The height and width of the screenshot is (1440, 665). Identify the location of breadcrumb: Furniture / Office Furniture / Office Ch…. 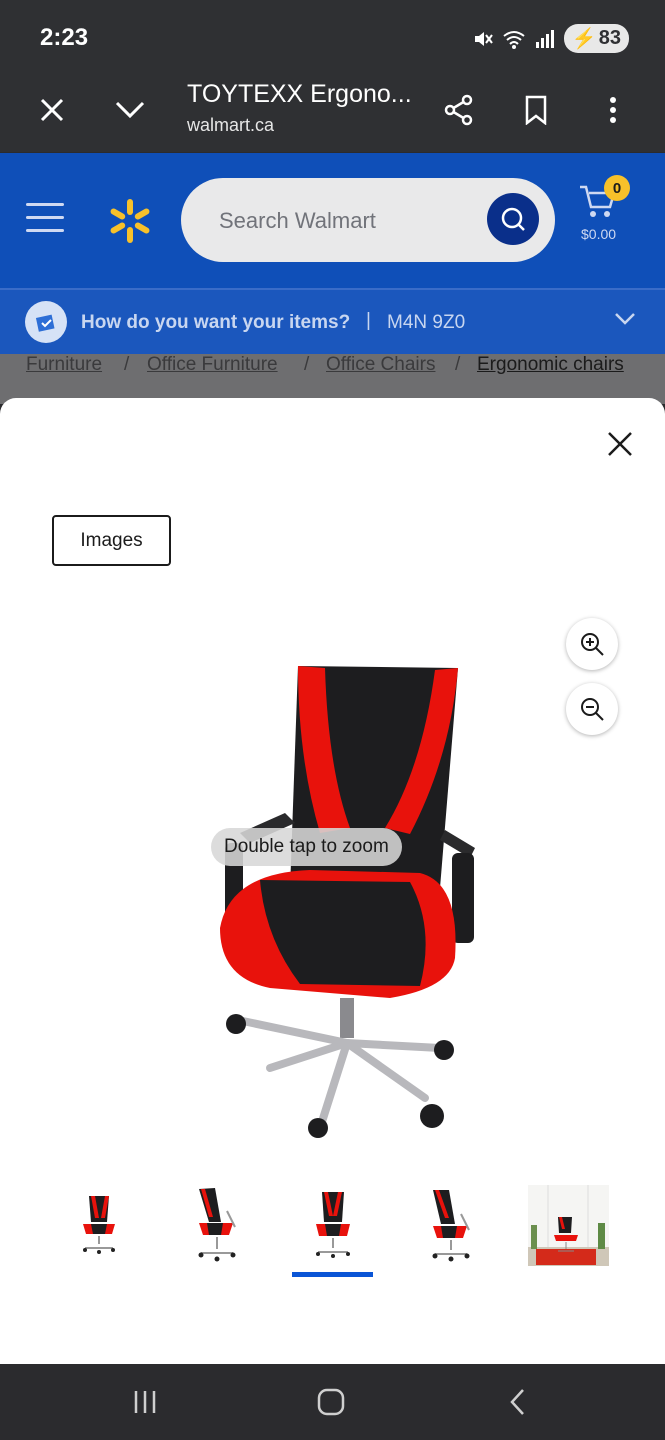
(332, 379).